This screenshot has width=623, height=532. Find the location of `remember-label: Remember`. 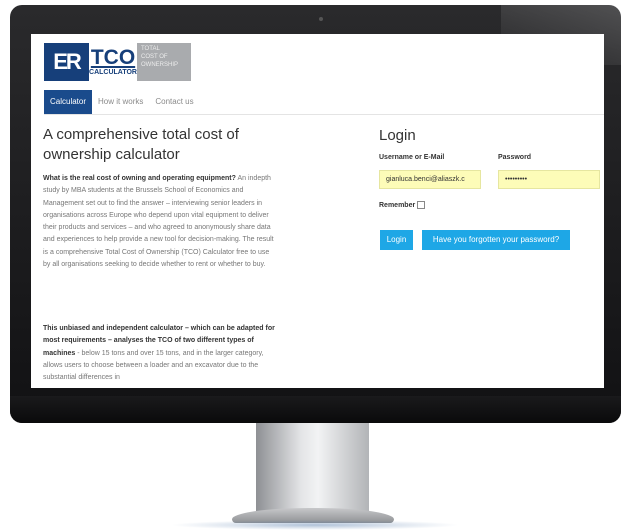

remember-label: Remember is located at coordinates (397, 205).